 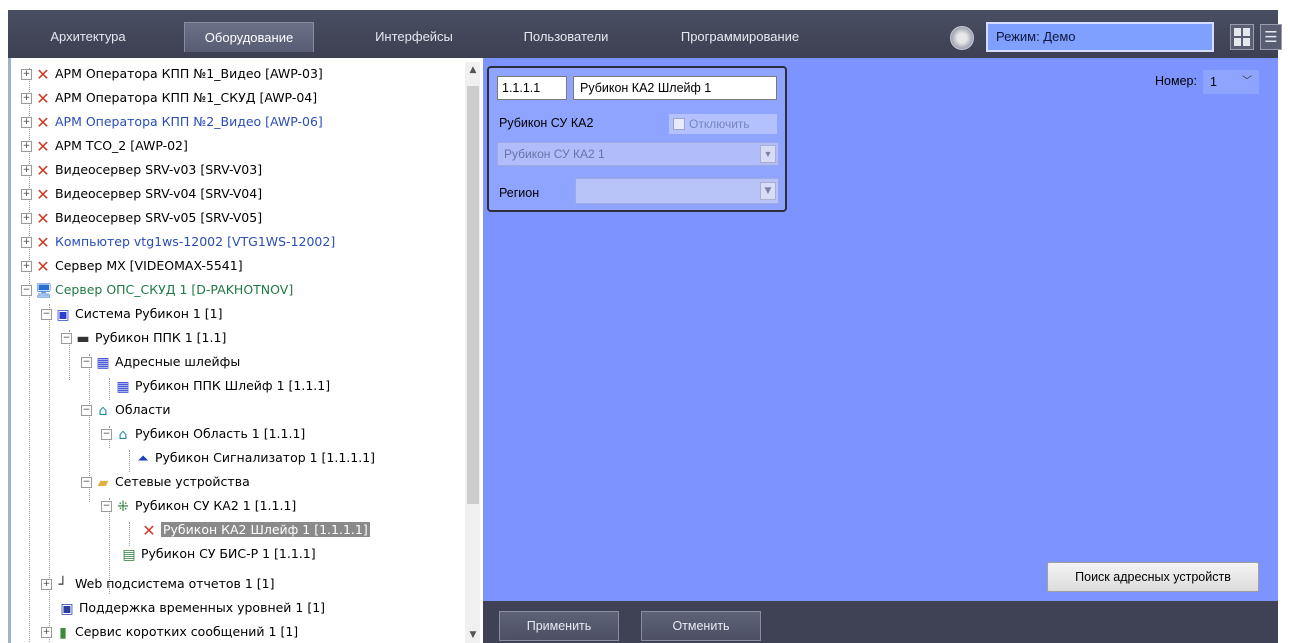 I want to click on tree-item: + ✕ Компьютер vtg1ws-12002 [VTG1WS-12002], so click(x=178, y=242).